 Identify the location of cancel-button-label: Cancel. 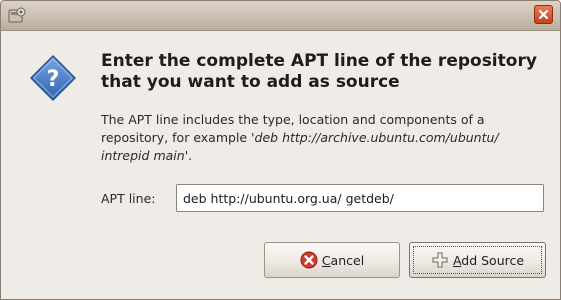
(343, 260).